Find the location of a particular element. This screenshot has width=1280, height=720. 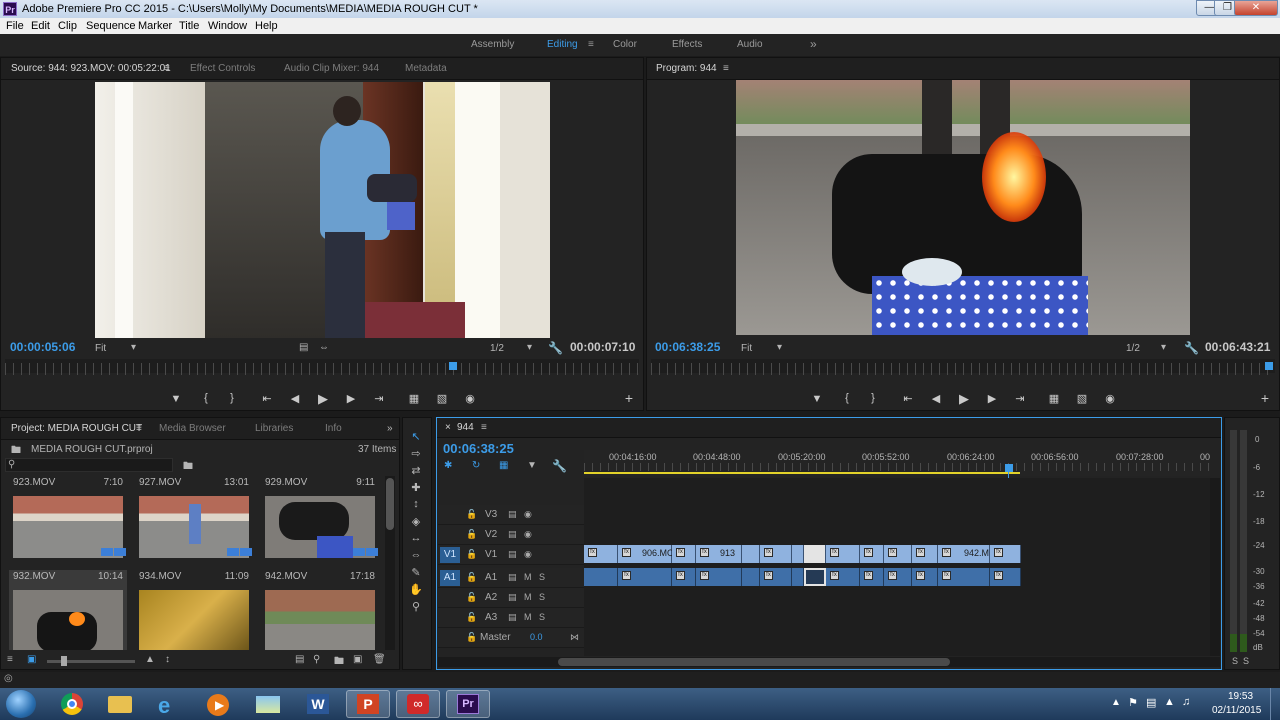

icon-view-icon: ▣ is located at coordinates (31, 659).